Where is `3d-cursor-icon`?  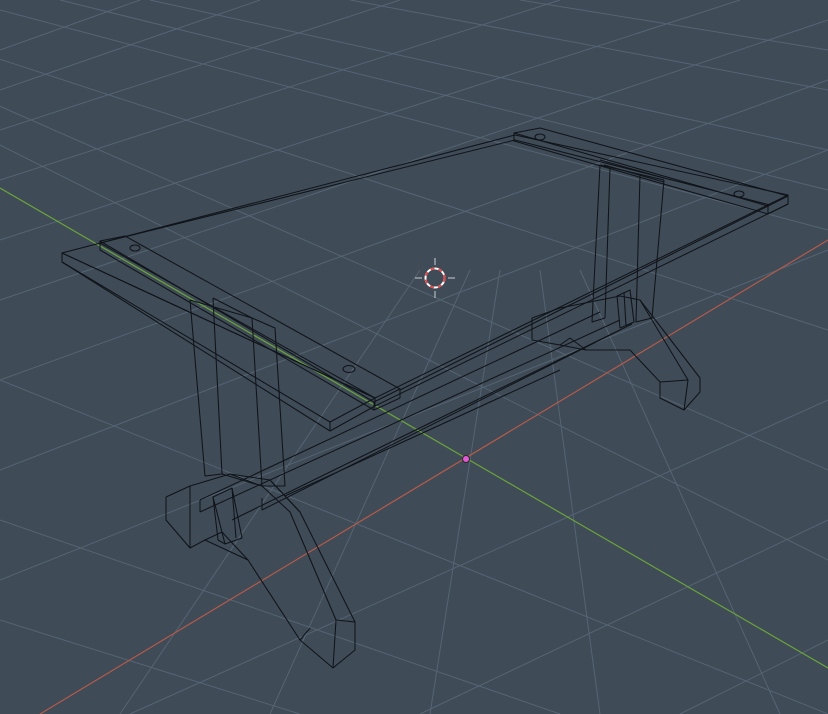
3d-cursor-icon is located at coordinates (435, 278).